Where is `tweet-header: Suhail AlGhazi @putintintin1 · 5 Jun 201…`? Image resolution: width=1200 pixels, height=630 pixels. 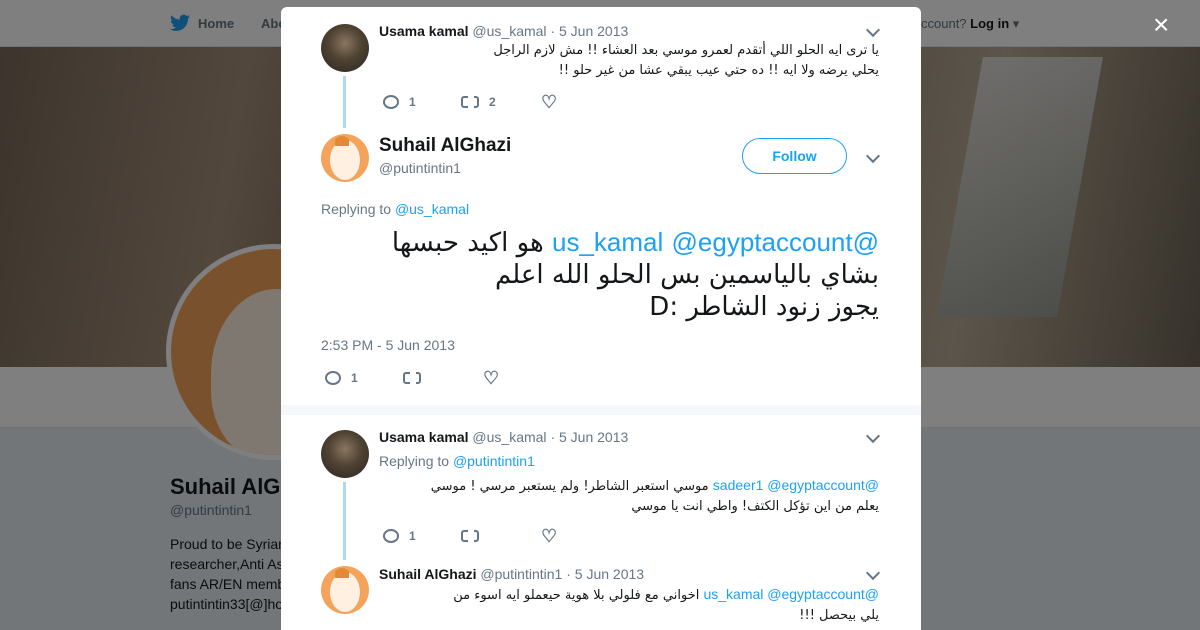 tweet-header: Suhail AlGhazi @putintintin1 · 5 Jun 201… is located at coordinates (511, 574).